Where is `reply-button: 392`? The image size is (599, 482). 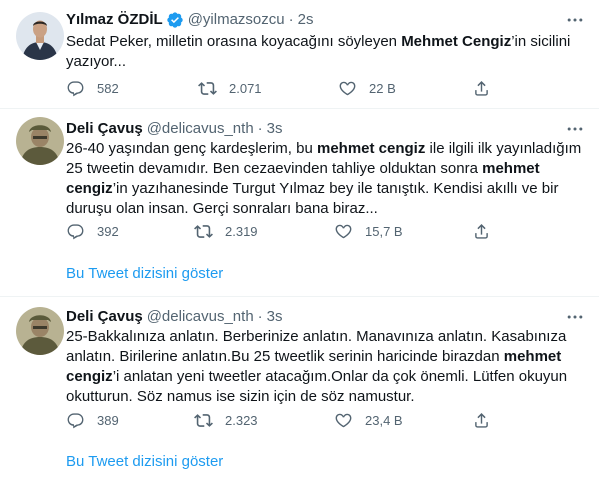 reply-button: 392 is located at coordinates (92, 231).